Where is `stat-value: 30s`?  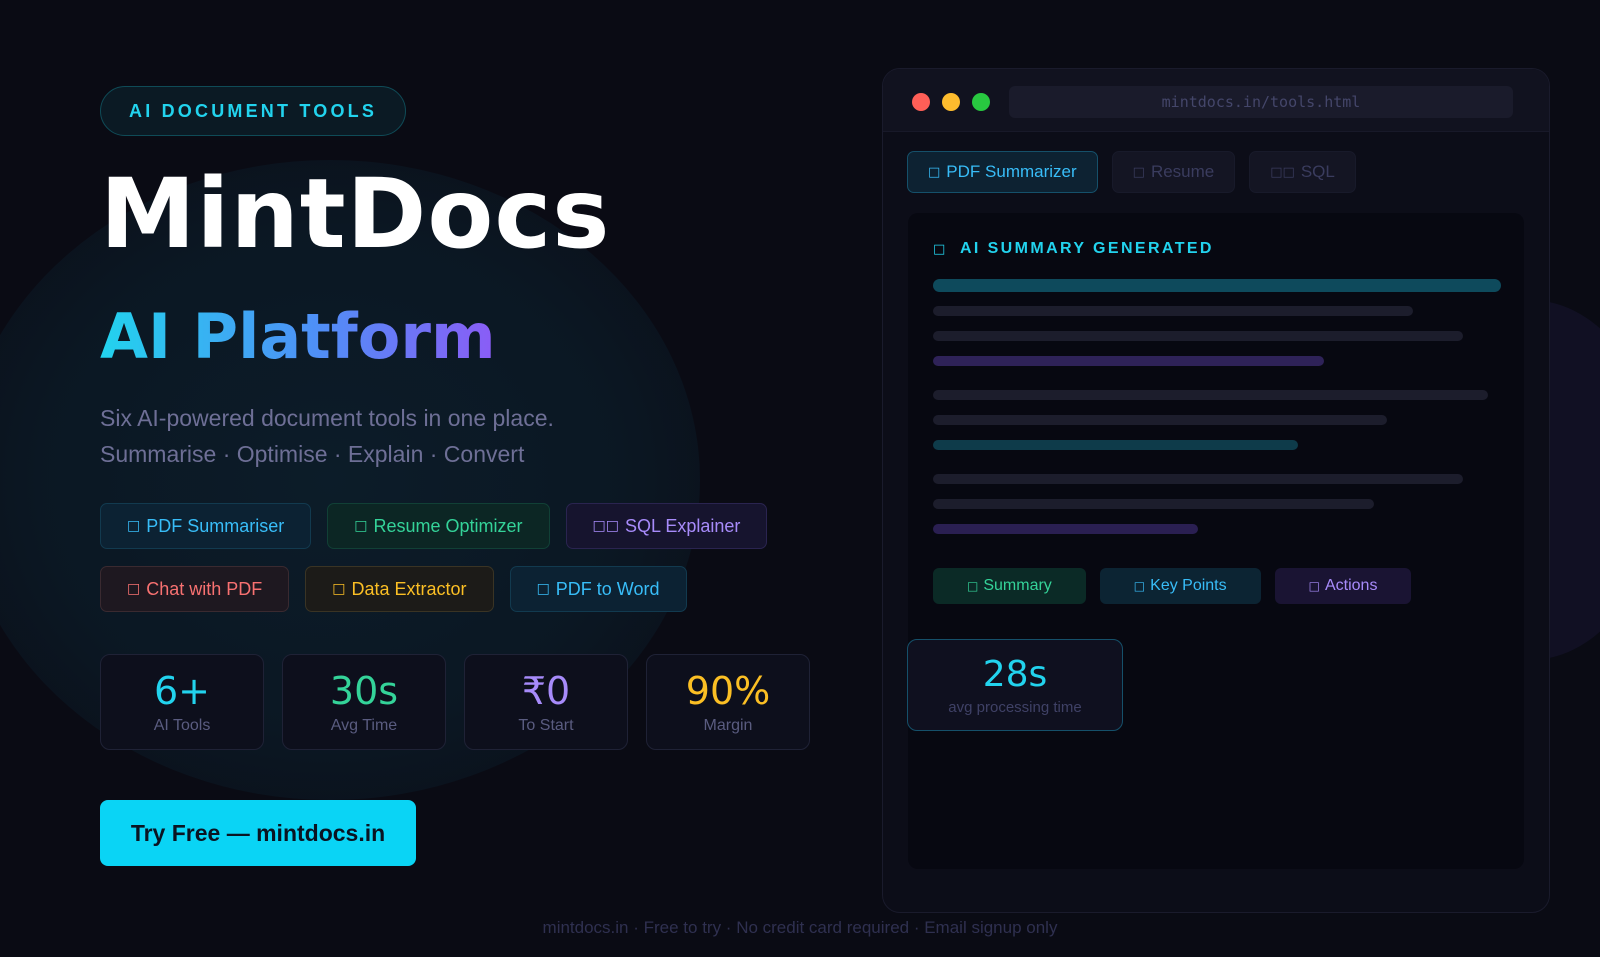
stat-value: 30s is located at coordinates (364, 691).